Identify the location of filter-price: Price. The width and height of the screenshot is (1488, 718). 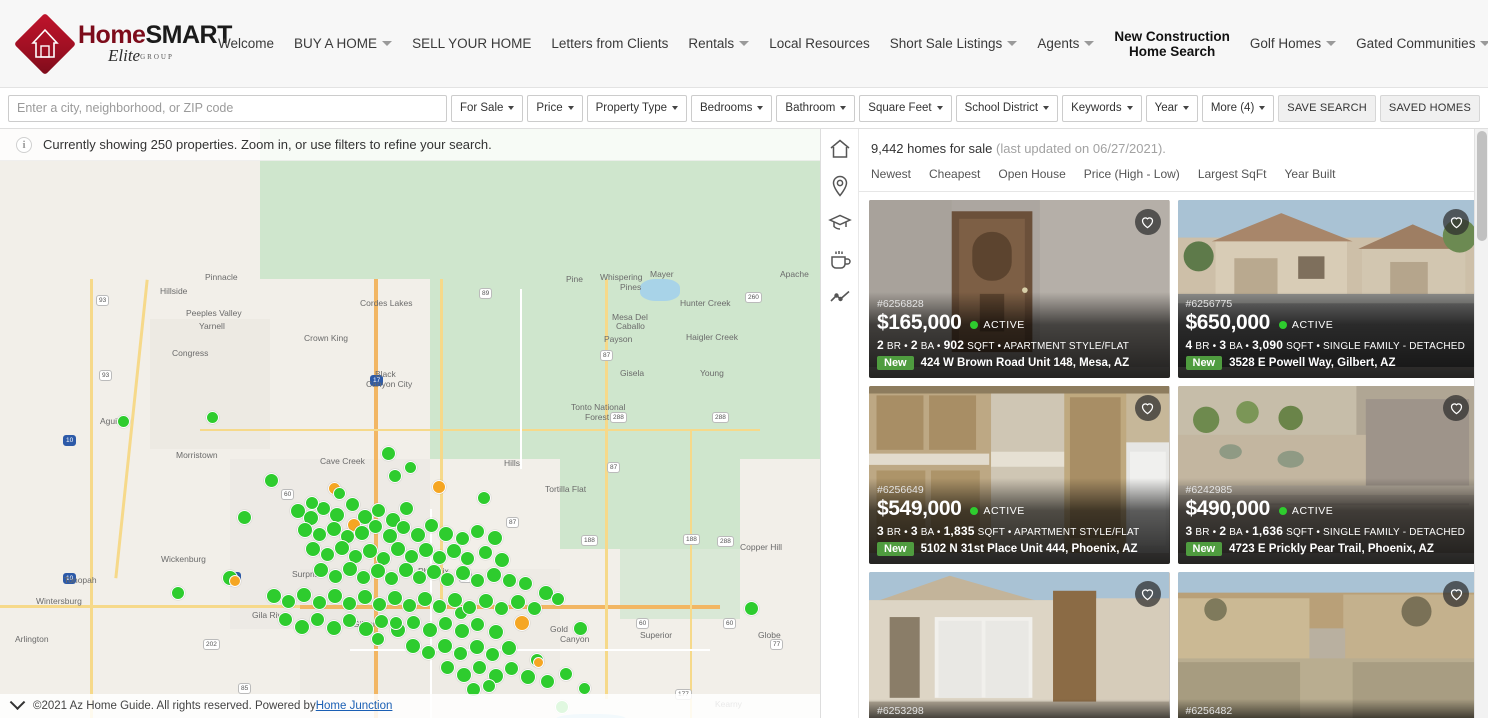
(555, 108).